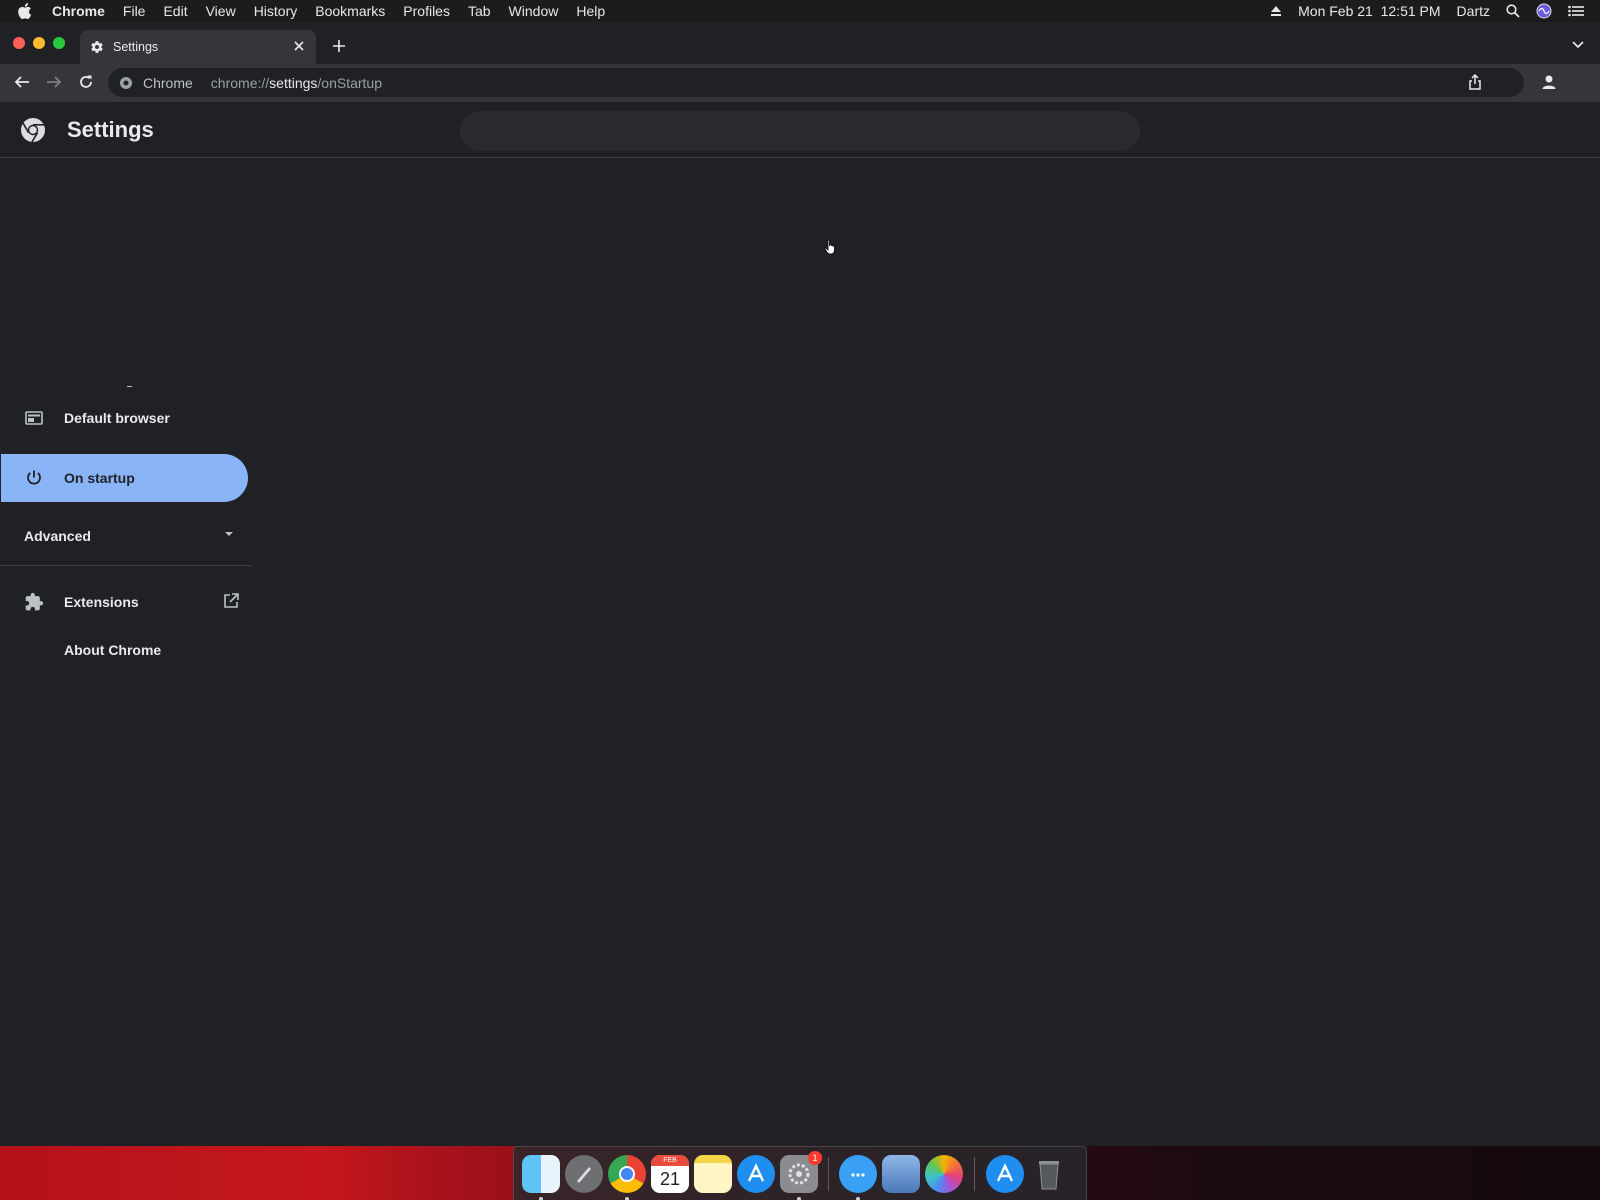 The image size is (1600, 1200). I want to click on open-in-new-icon, so click(231, 601).